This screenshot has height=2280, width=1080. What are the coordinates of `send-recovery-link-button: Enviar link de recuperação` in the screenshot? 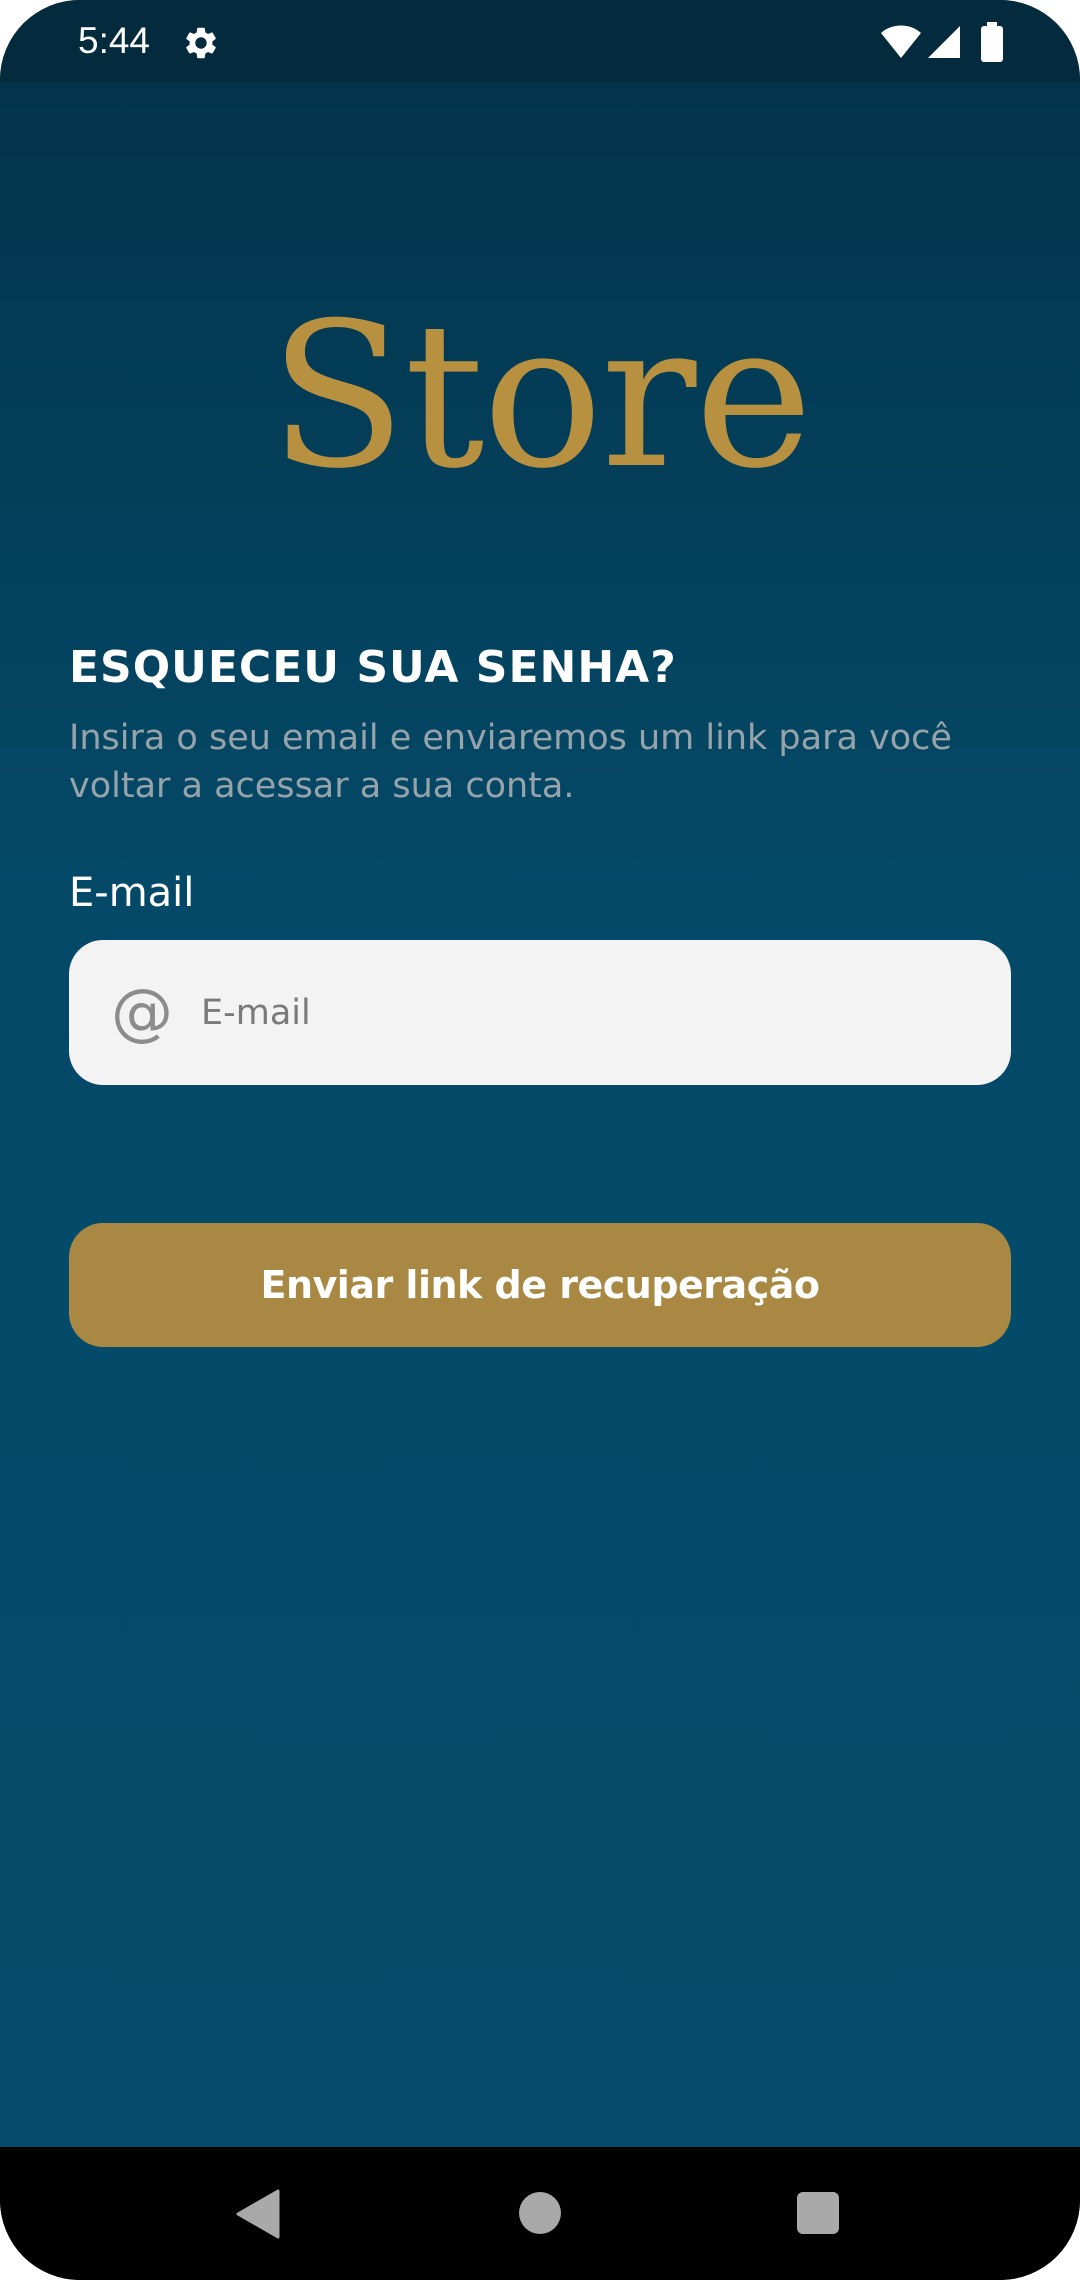 It's located at (540, 1285).